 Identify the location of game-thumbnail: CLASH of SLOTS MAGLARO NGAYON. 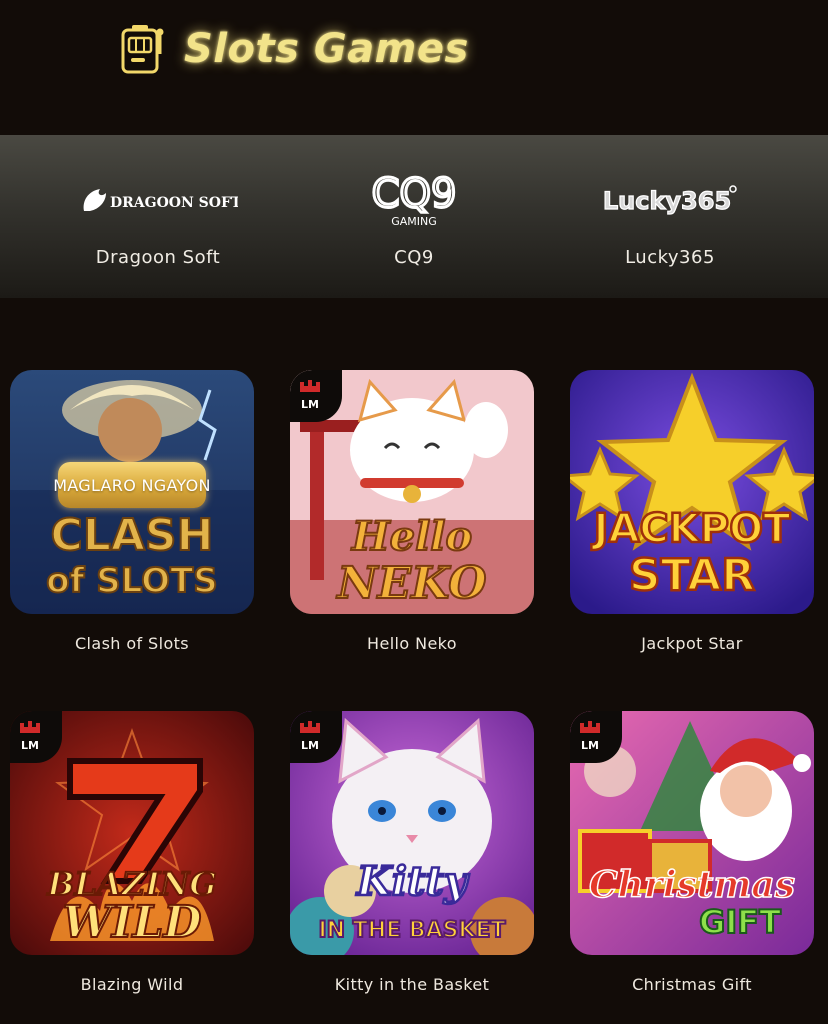
(132, 492).